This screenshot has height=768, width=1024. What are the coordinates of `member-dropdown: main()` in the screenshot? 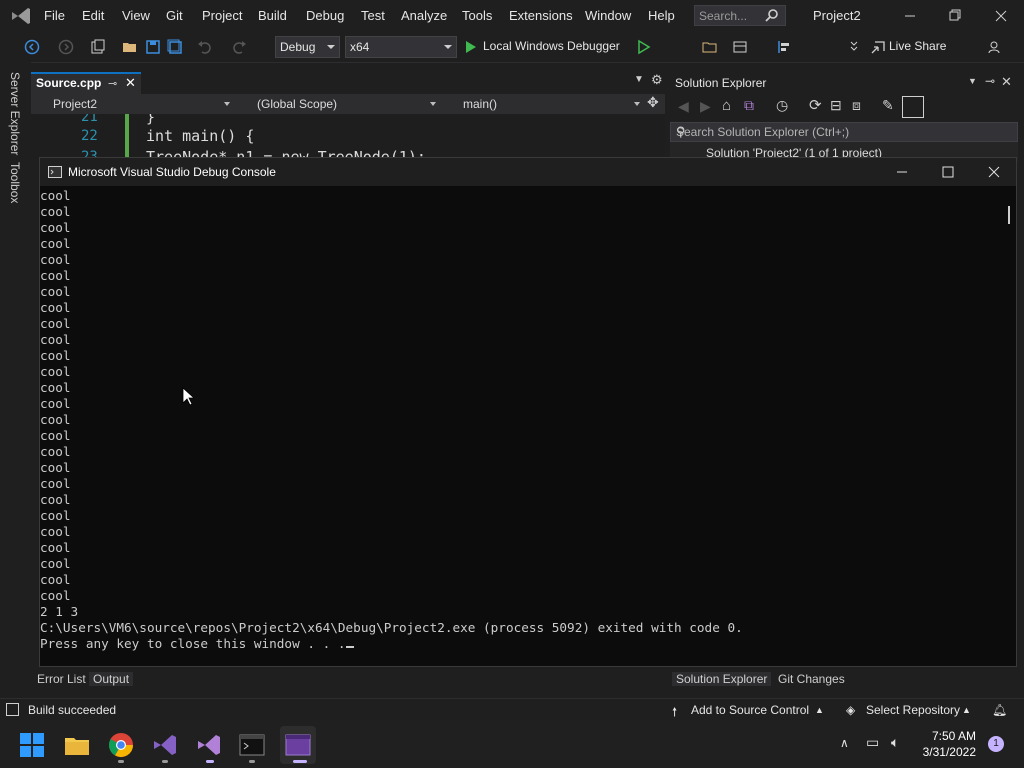 It's located at (543, 104).